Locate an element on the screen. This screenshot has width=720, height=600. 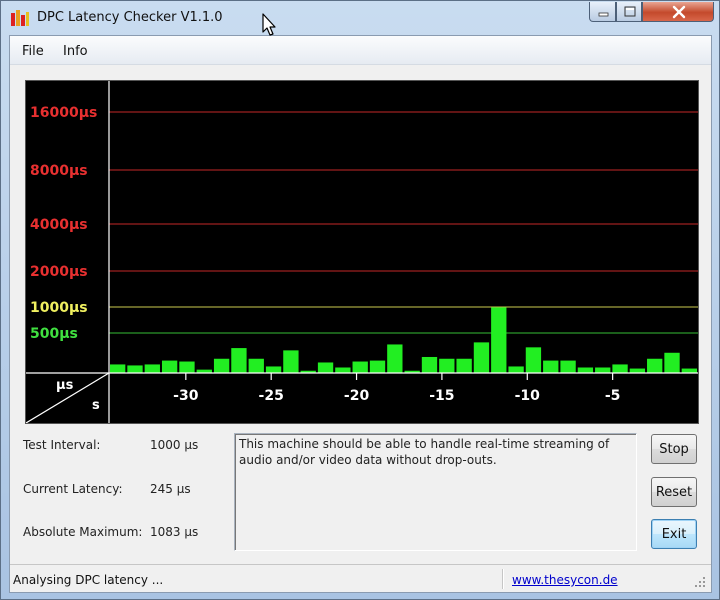
status-divider is located at coordinates (502, 579).